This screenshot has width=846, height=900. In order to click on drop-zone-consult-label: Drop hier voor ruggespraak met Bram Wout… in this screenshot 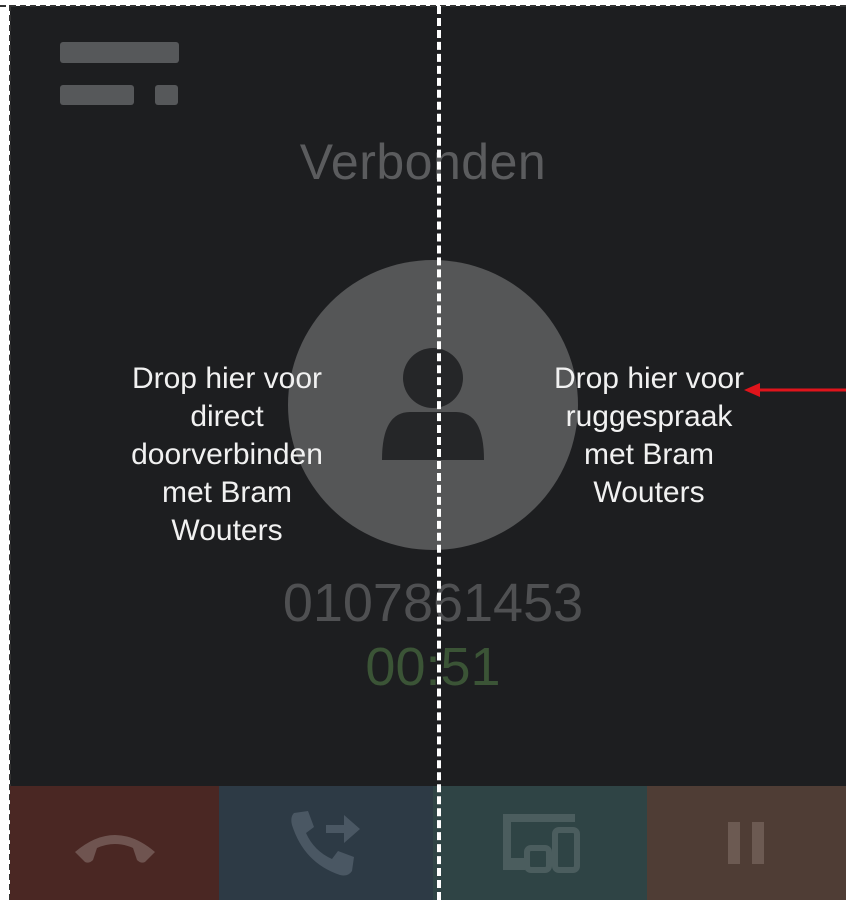, I will do `click(649, 435)`.